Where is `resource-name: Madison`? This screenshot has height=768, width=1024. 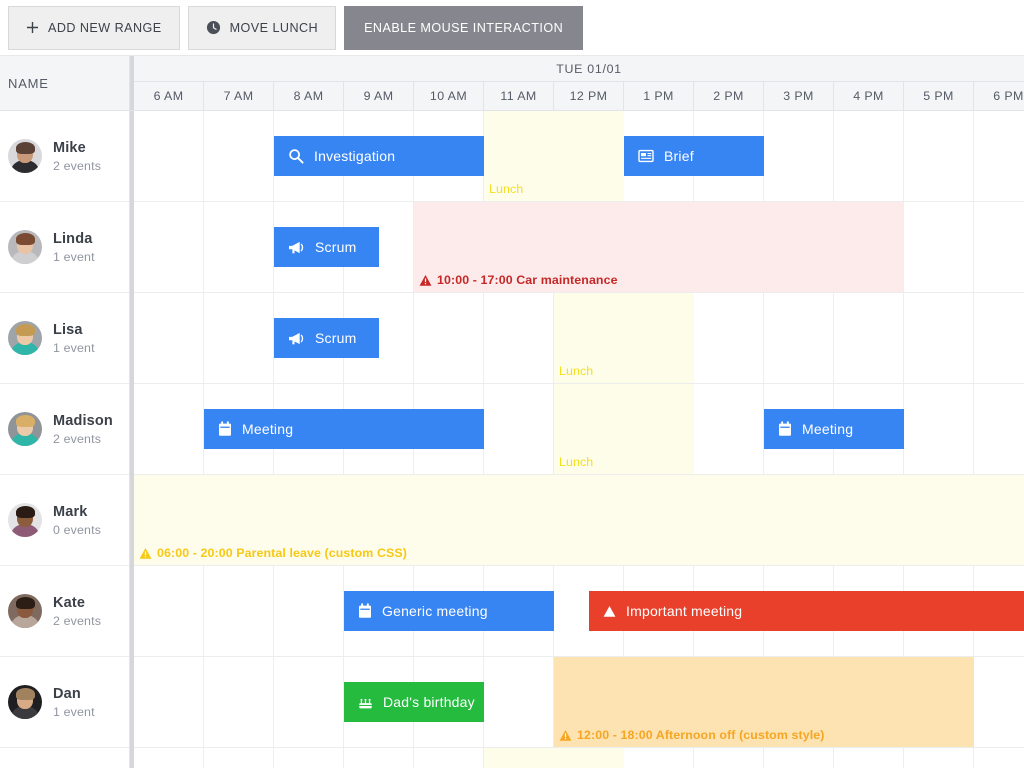
resource-name: Madison is located at coordinates (83, 420).